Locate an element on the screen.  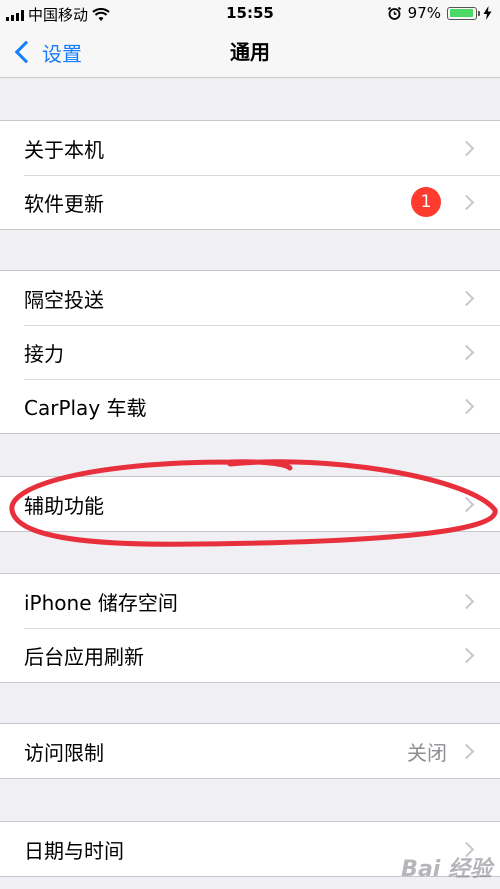
row-background-app-refresh: 后台应用刷新 is located at coordinates (250, 655).